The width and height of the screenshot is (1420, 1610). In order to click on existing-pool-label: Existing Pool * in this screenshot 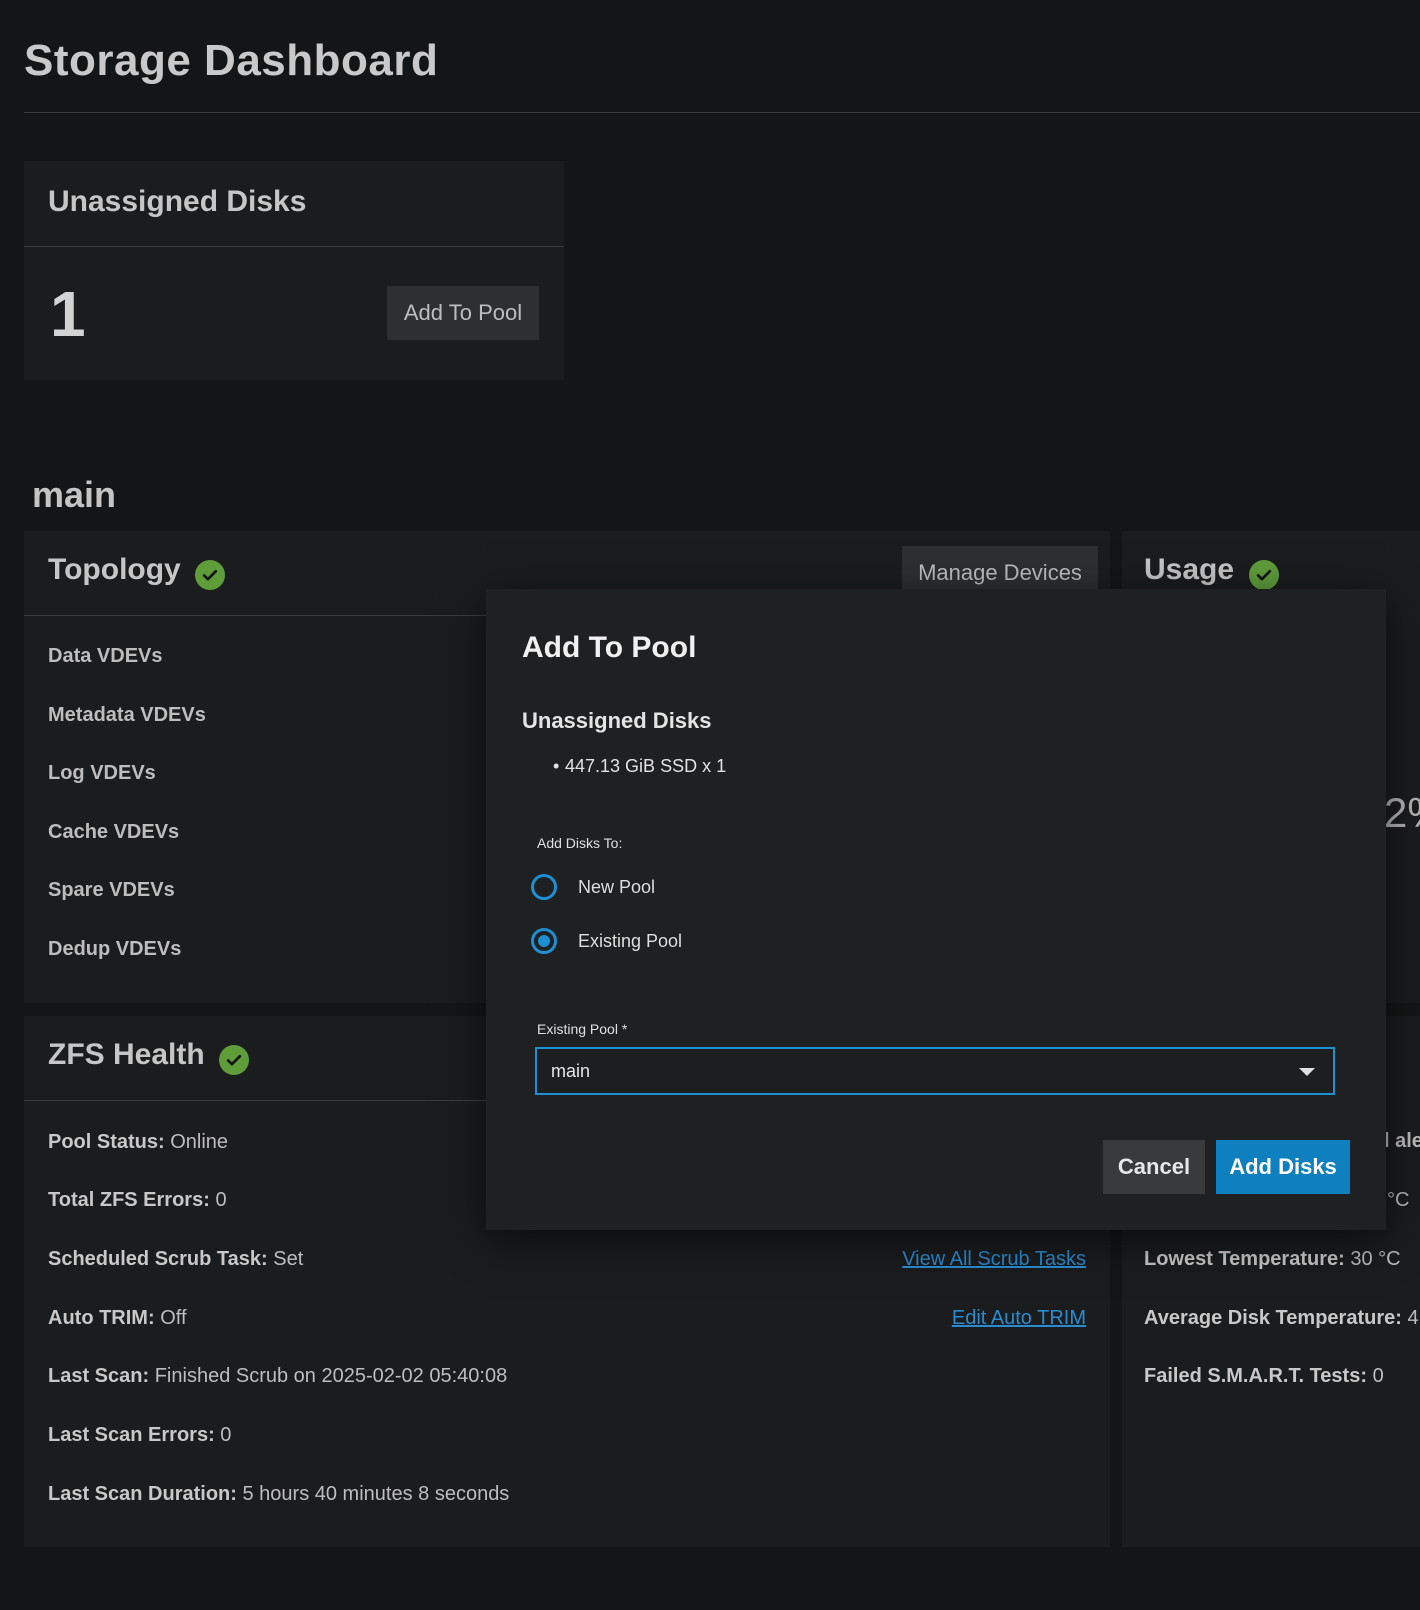, I will do `click(582, 1029)`.